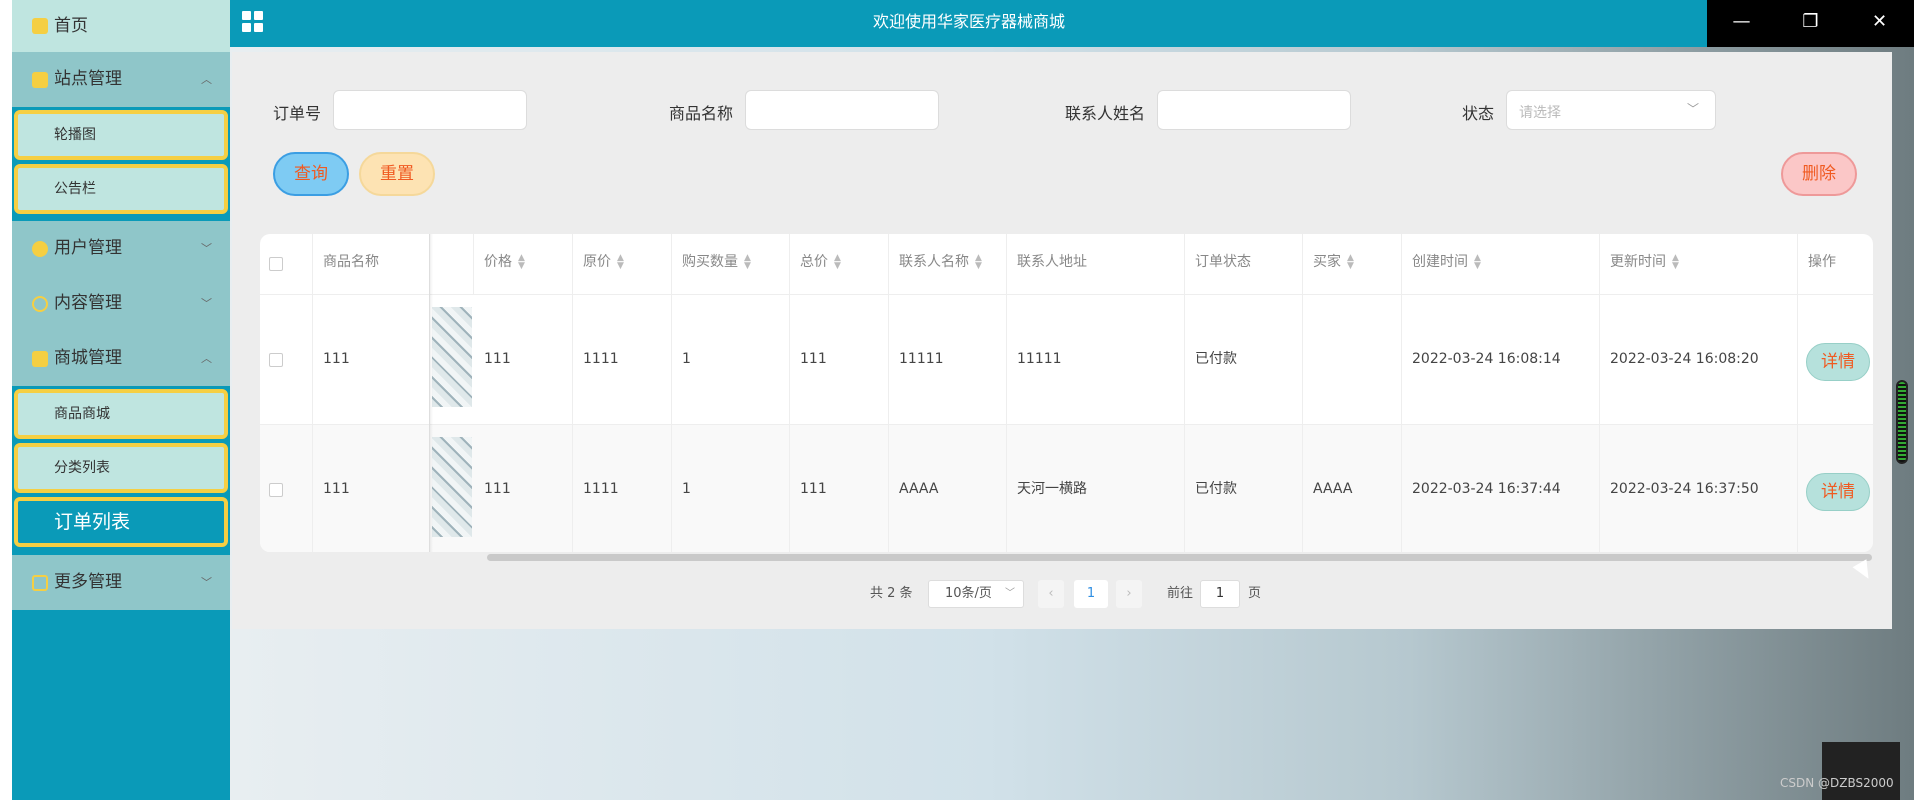  What do you see at coordinates (1819, 174) in the screenshot?
I see `delete-button: 删除` at bounding box center [1819, 174].